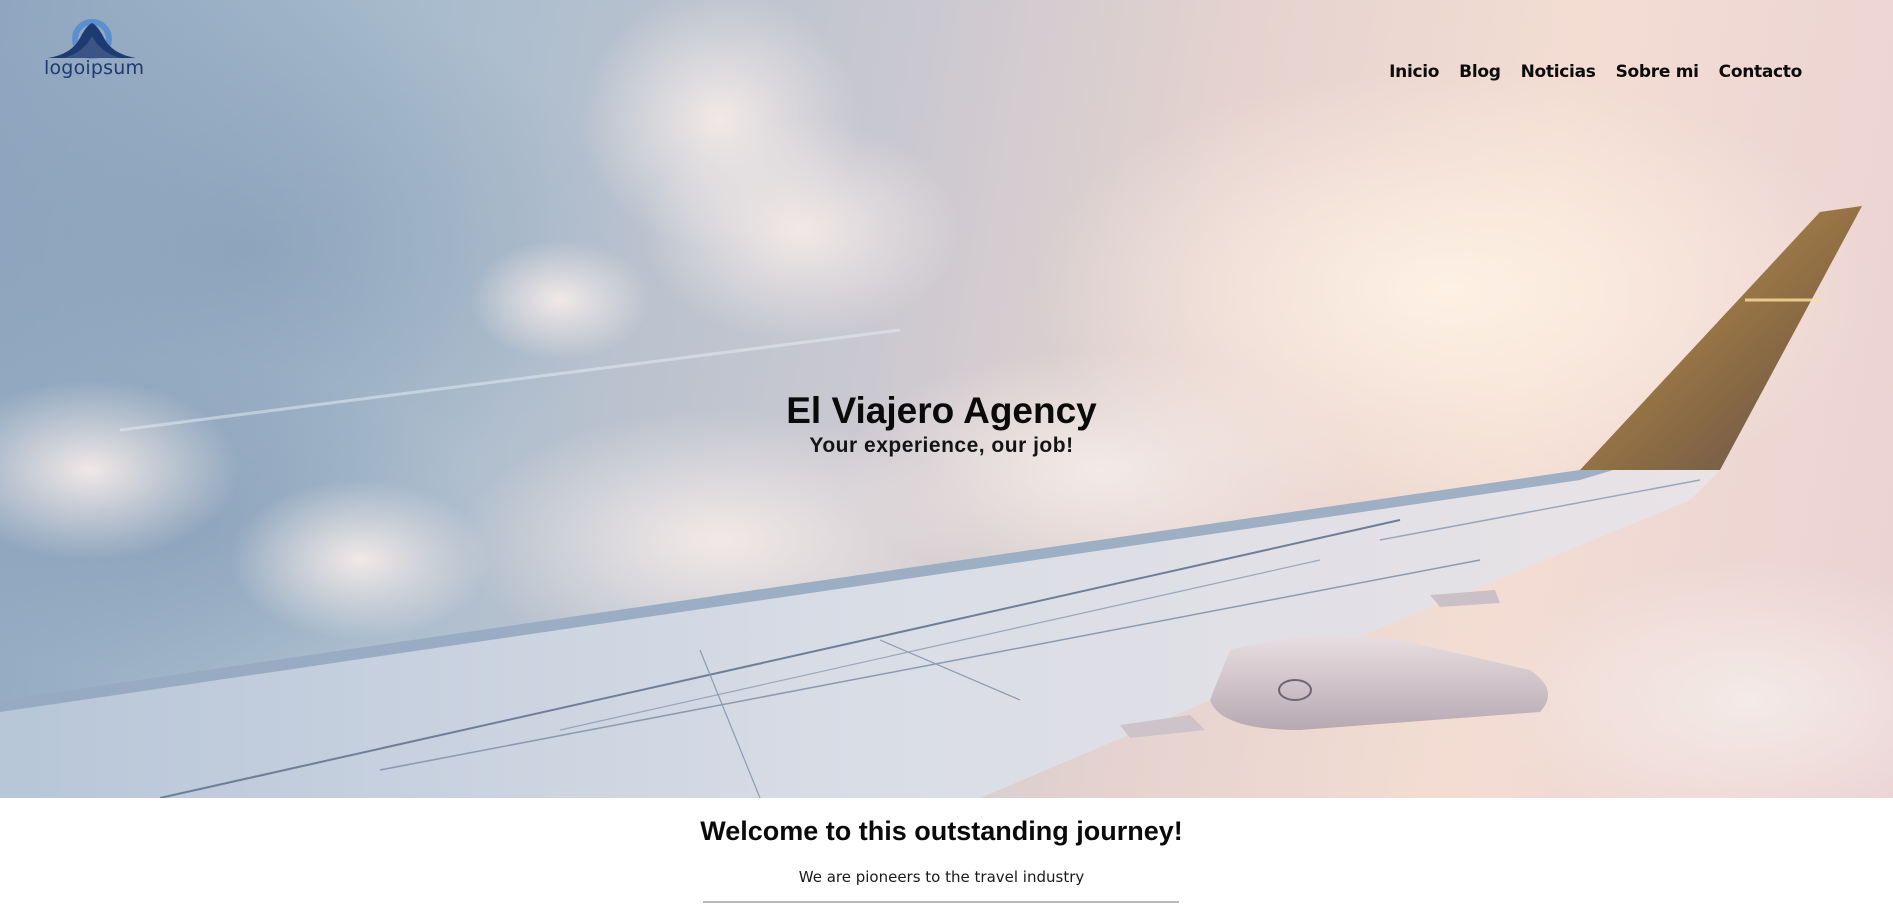 This screenshot has height=912, width=1893. Describe the element at coordinates (1414, 72) in the screenshot. I see `nav-link-inicio: Inicio` at that location.